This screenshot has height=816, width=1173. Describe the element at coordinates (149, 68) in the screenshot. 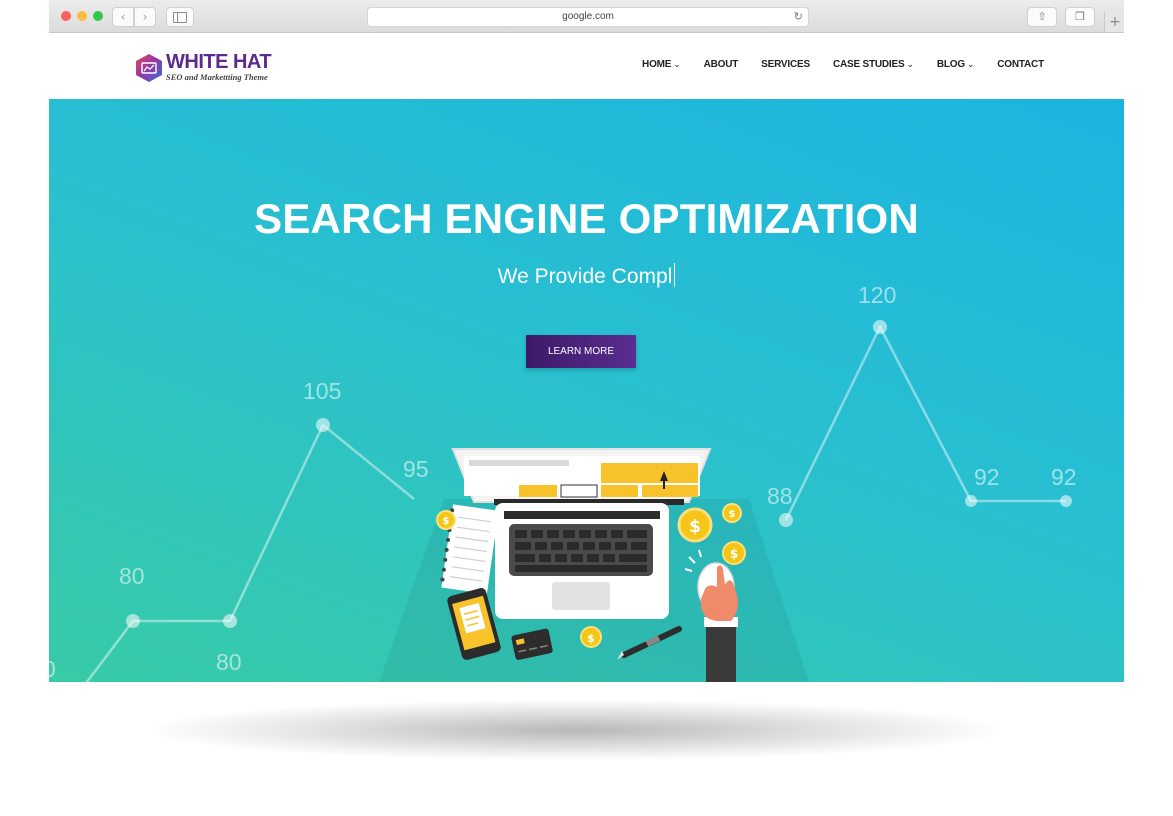

I see `logo-hexagon-icon` at that location.